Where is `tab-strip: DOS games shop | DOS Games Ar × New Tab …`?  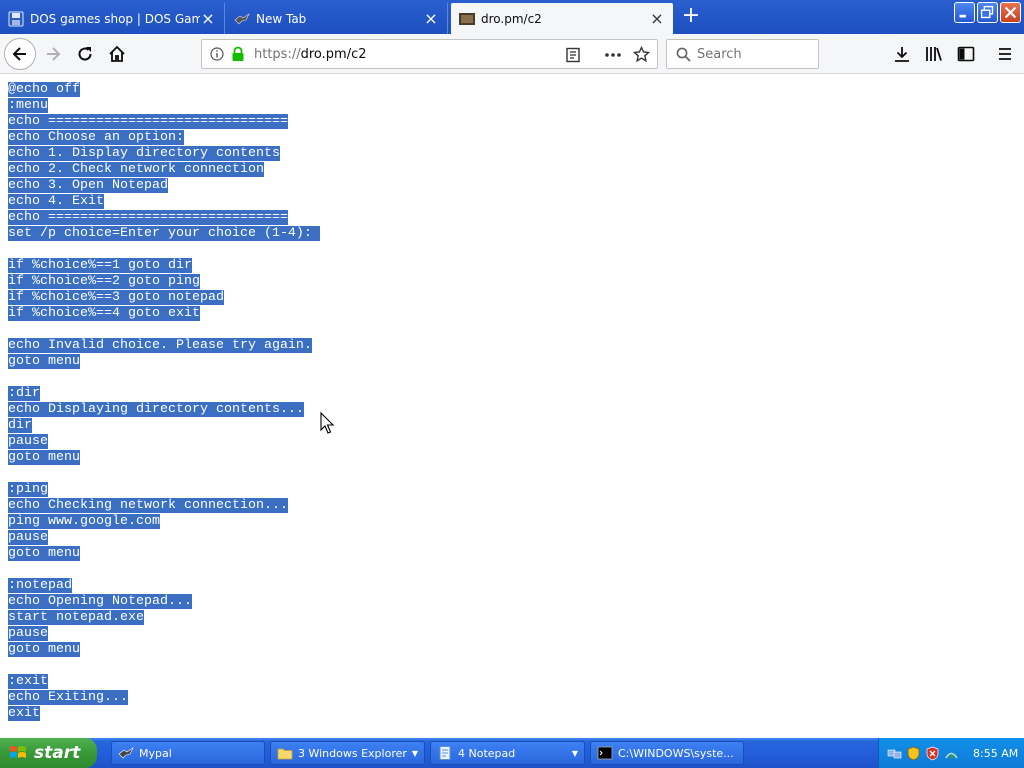 tab-strip: DOS games shop | DOS Games Ar × New Tab … is located at coordinates (512, 17).